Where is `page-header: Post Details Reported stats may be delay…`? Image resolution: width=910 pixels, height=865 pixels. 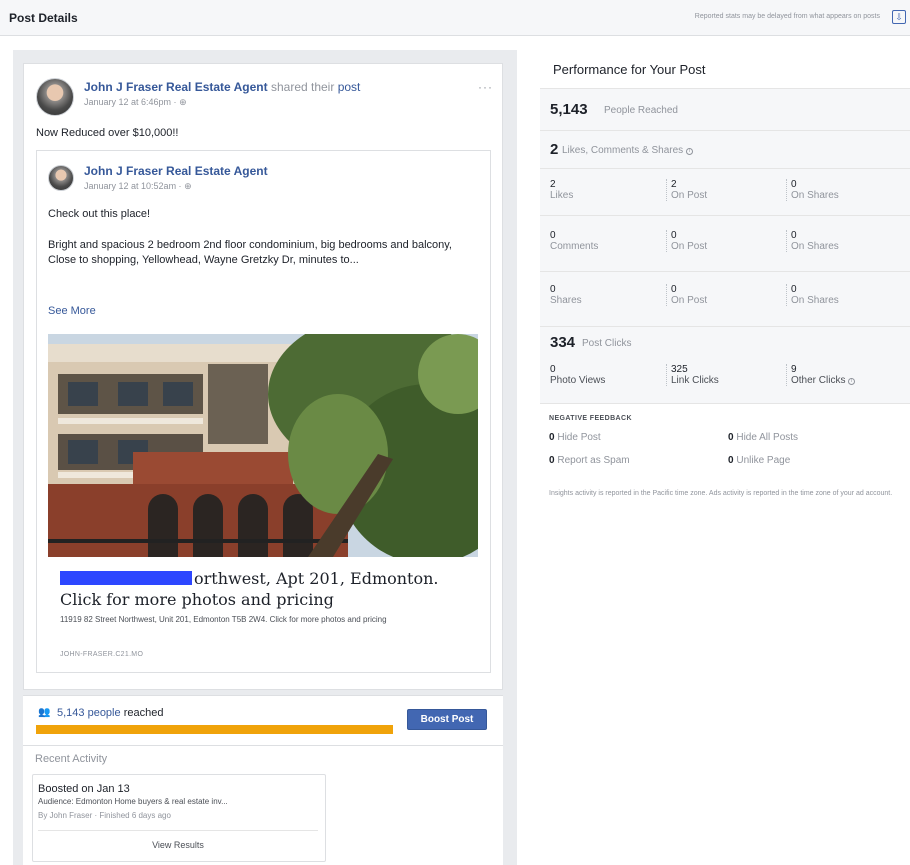 page-header: Post Details Reported stats may be delay… is located at coordinates (455, 18).